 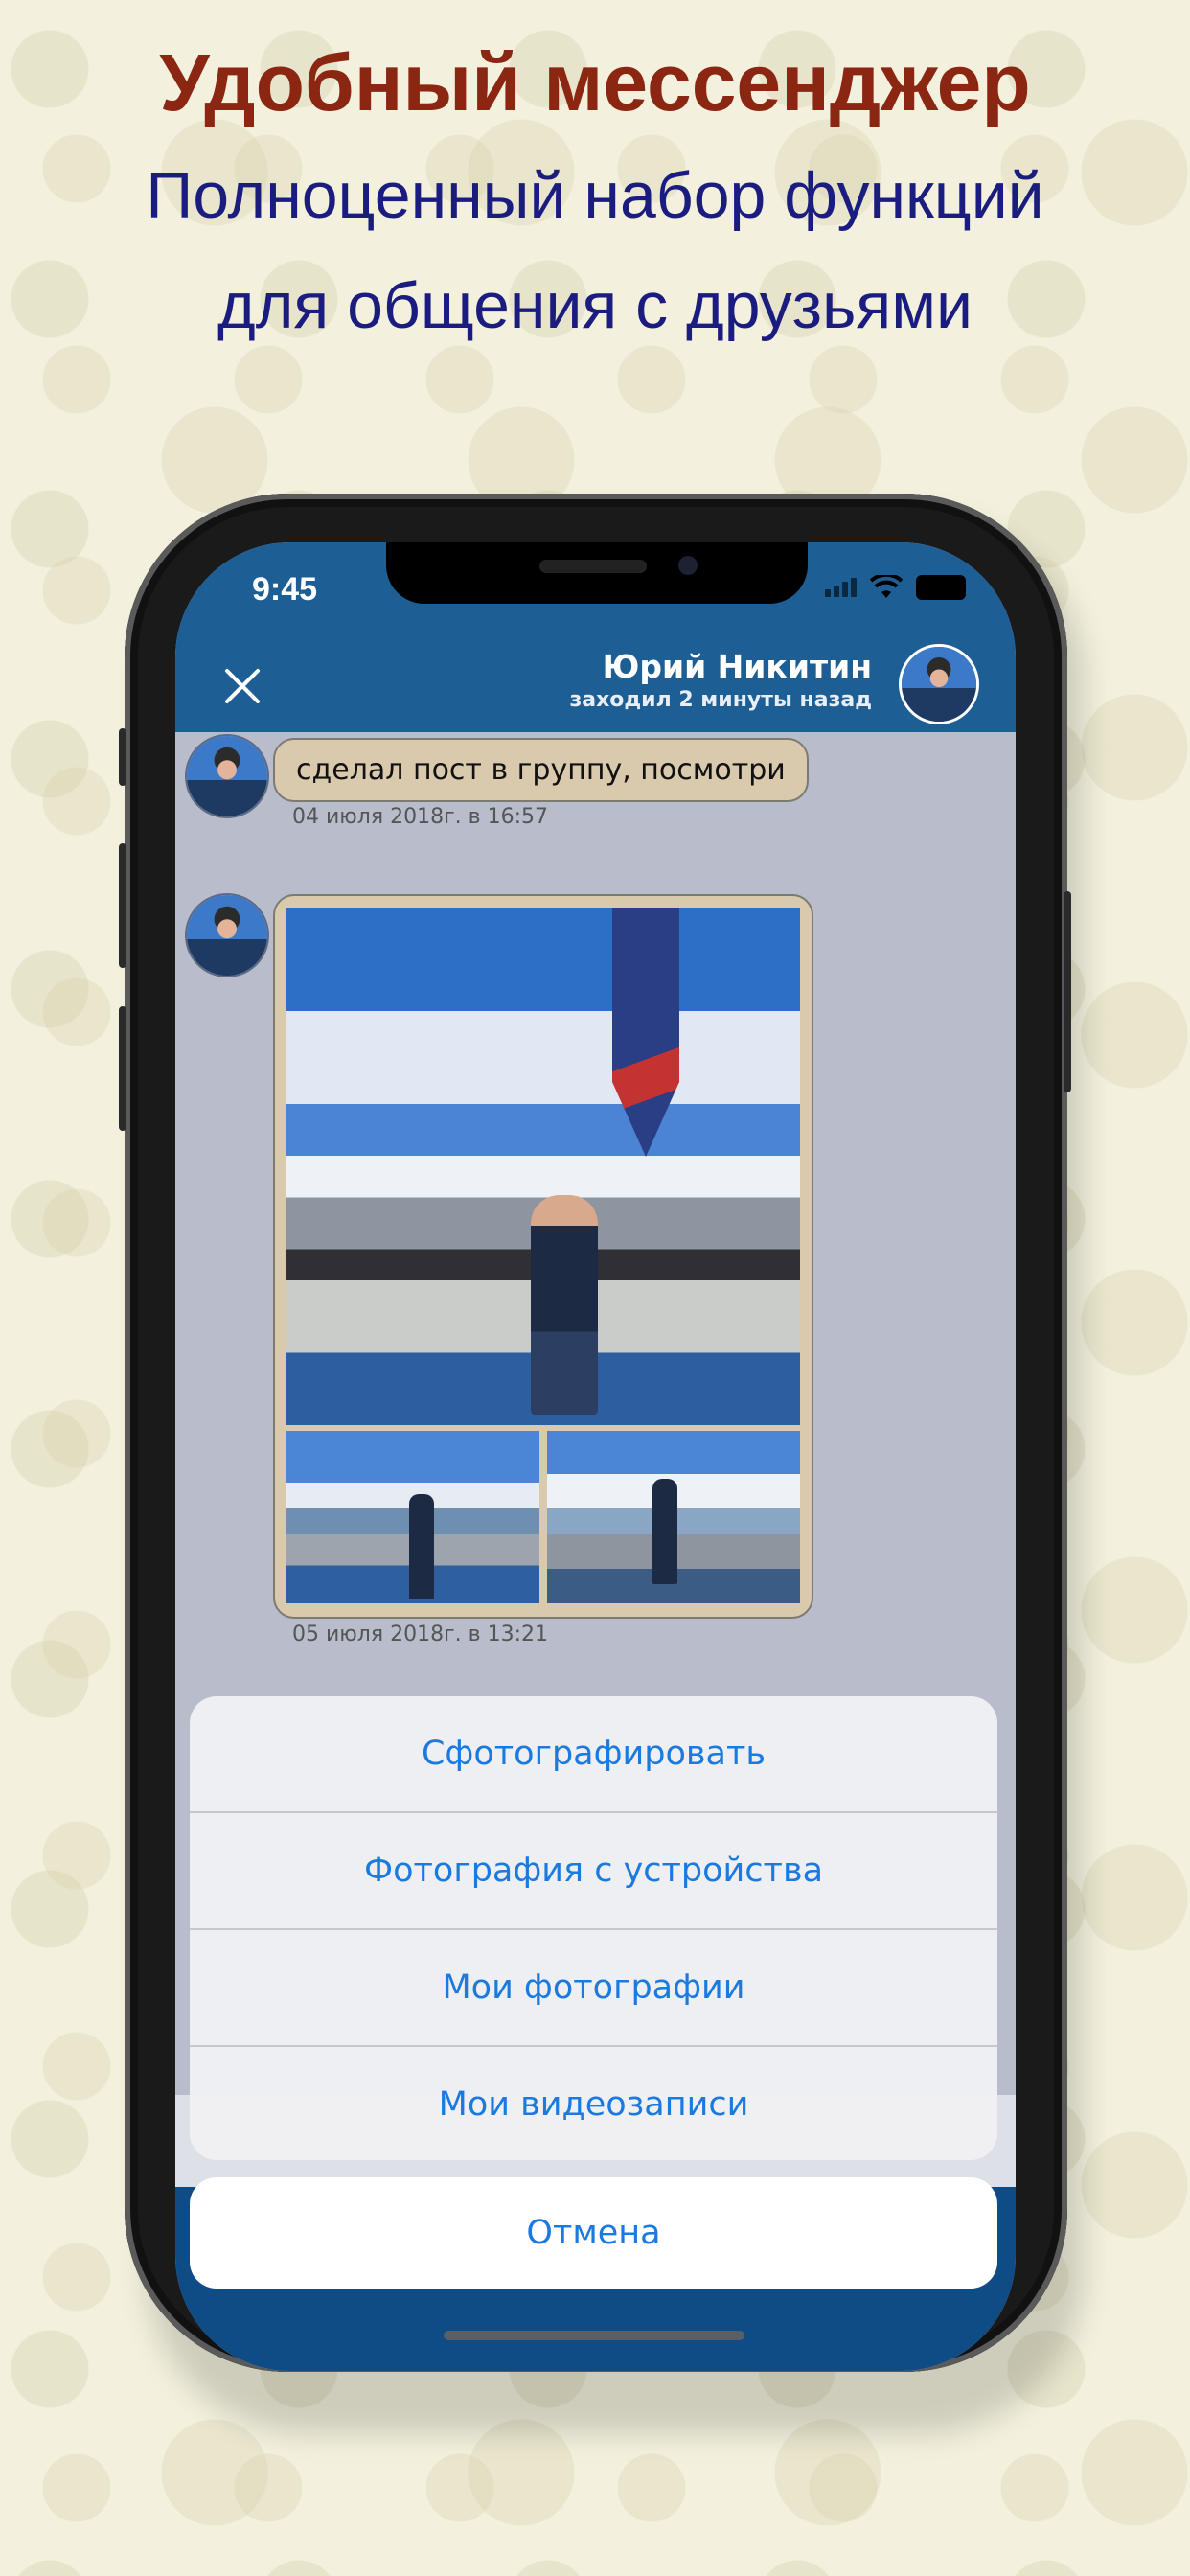 What do you see at coordinates (939, 684) in the screenshot?
I see `header-avatar` at bounding box center [939, 684].